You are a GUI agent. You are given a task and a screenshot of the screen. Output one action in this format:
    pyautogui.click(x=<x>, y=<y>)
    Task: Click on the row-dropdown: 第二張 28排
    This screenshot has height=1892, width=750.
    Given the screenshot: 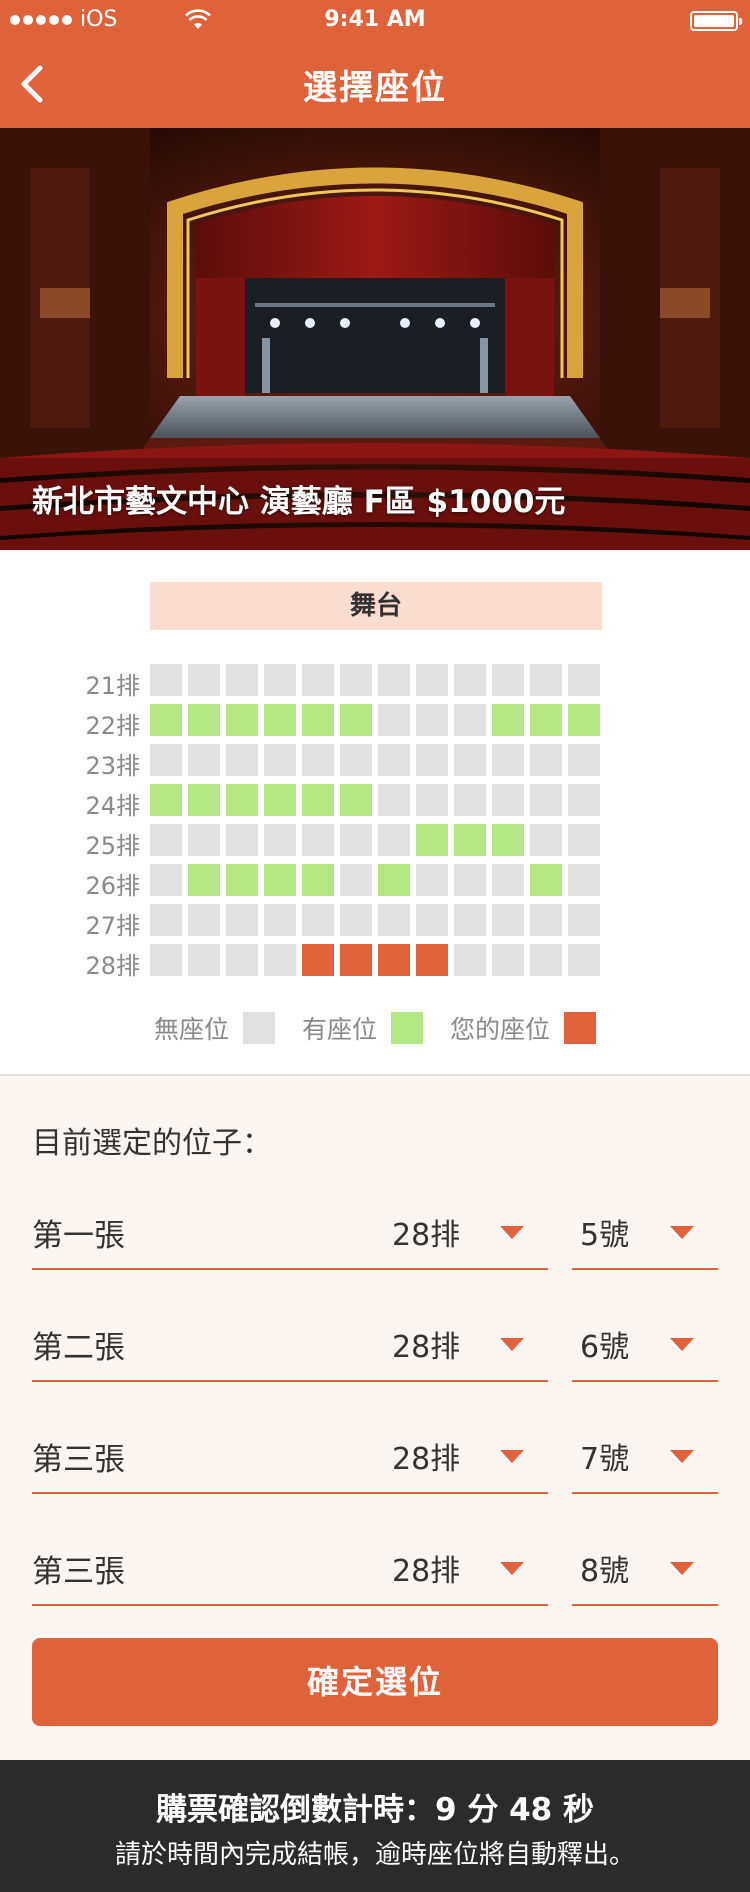 What is the action you would take?
    pyautogui.click(x=290, y=1342)
    